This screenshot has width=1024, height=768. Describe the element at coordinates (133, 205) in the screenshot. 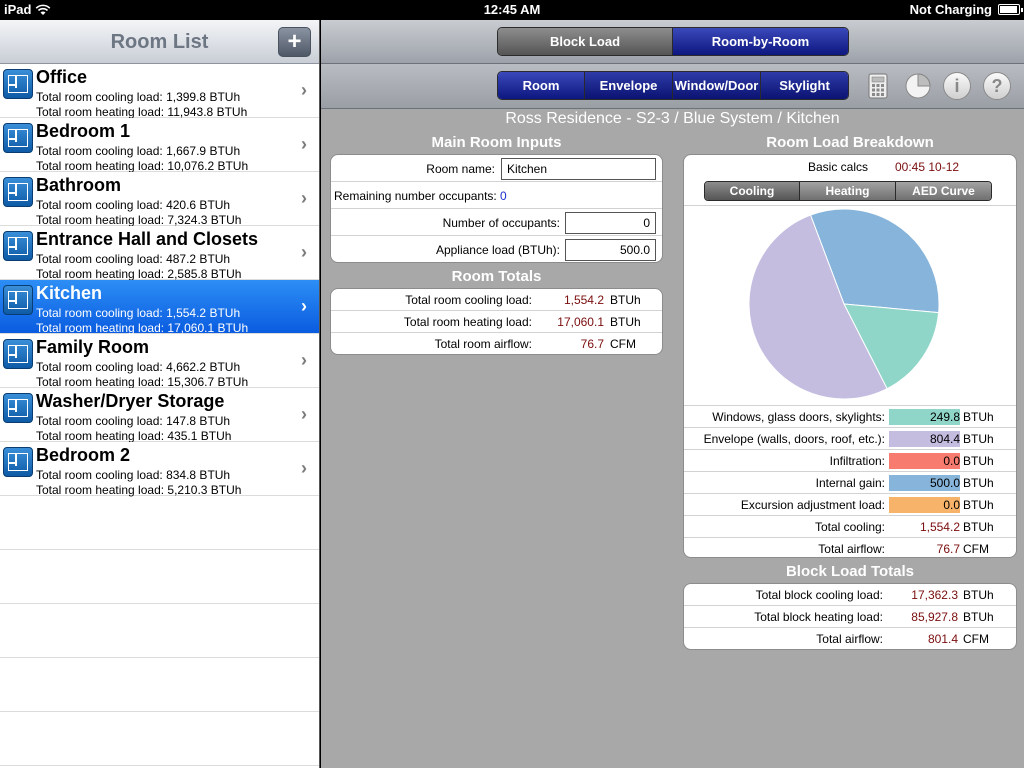

I see `room-cooling-load: Total room cooling load: 420.6 BTUh` at that location.